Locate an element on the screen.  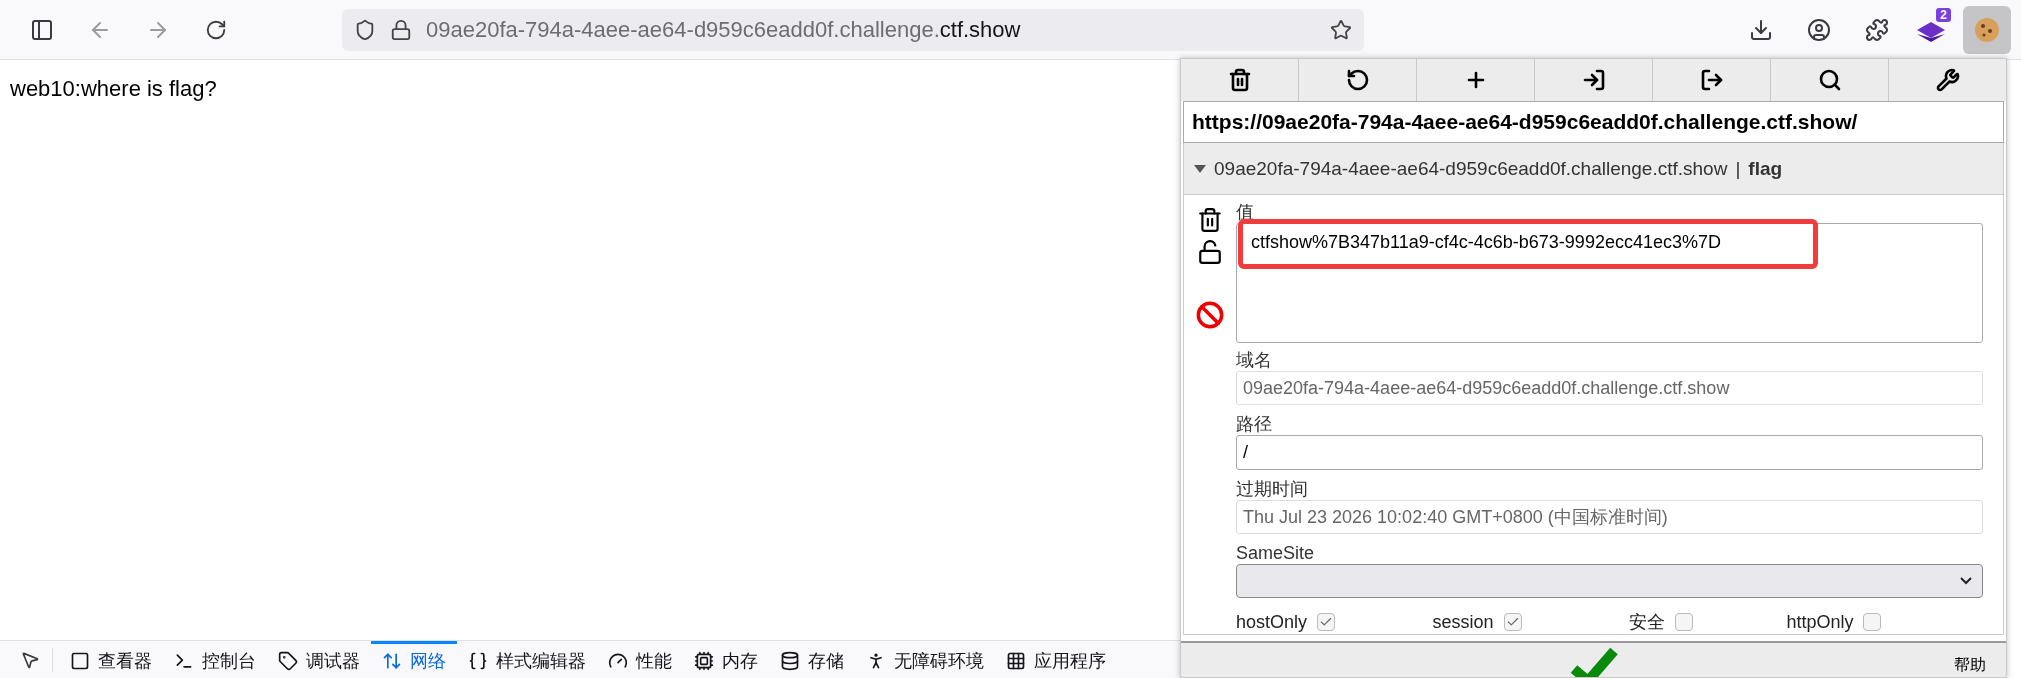
devtools-tab: 存储 is located at coordinates (812, 659).